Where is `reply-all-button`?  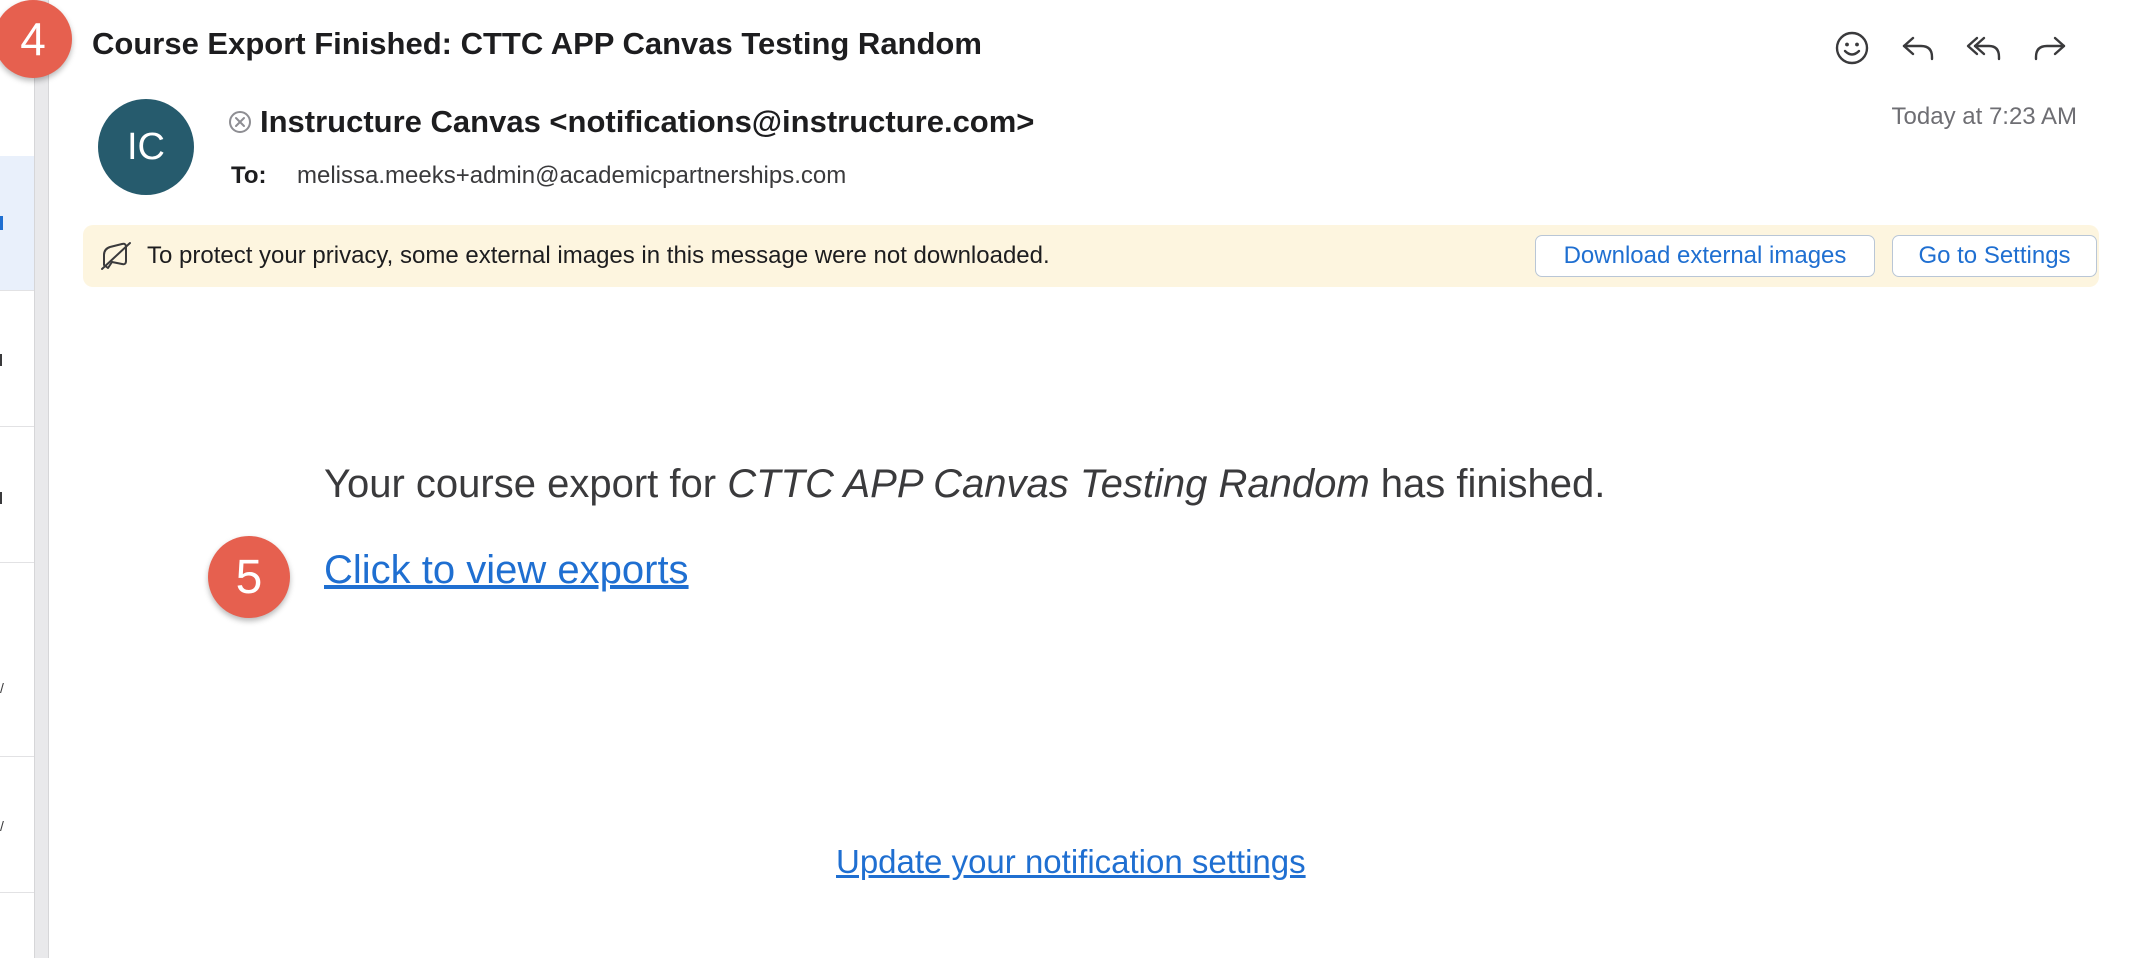 reply-all-button is located at coordinates (1984, 48).